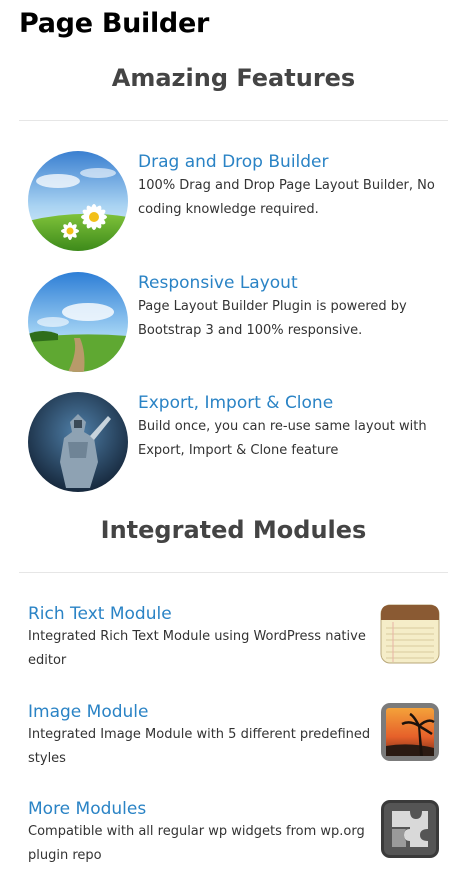 Image resolution: width=467 pixels, height=894 pixels. What do you see at coordinates (78, 322) in the screenshot?
I see `meadow-path-image` at bounding box center [78, 322].